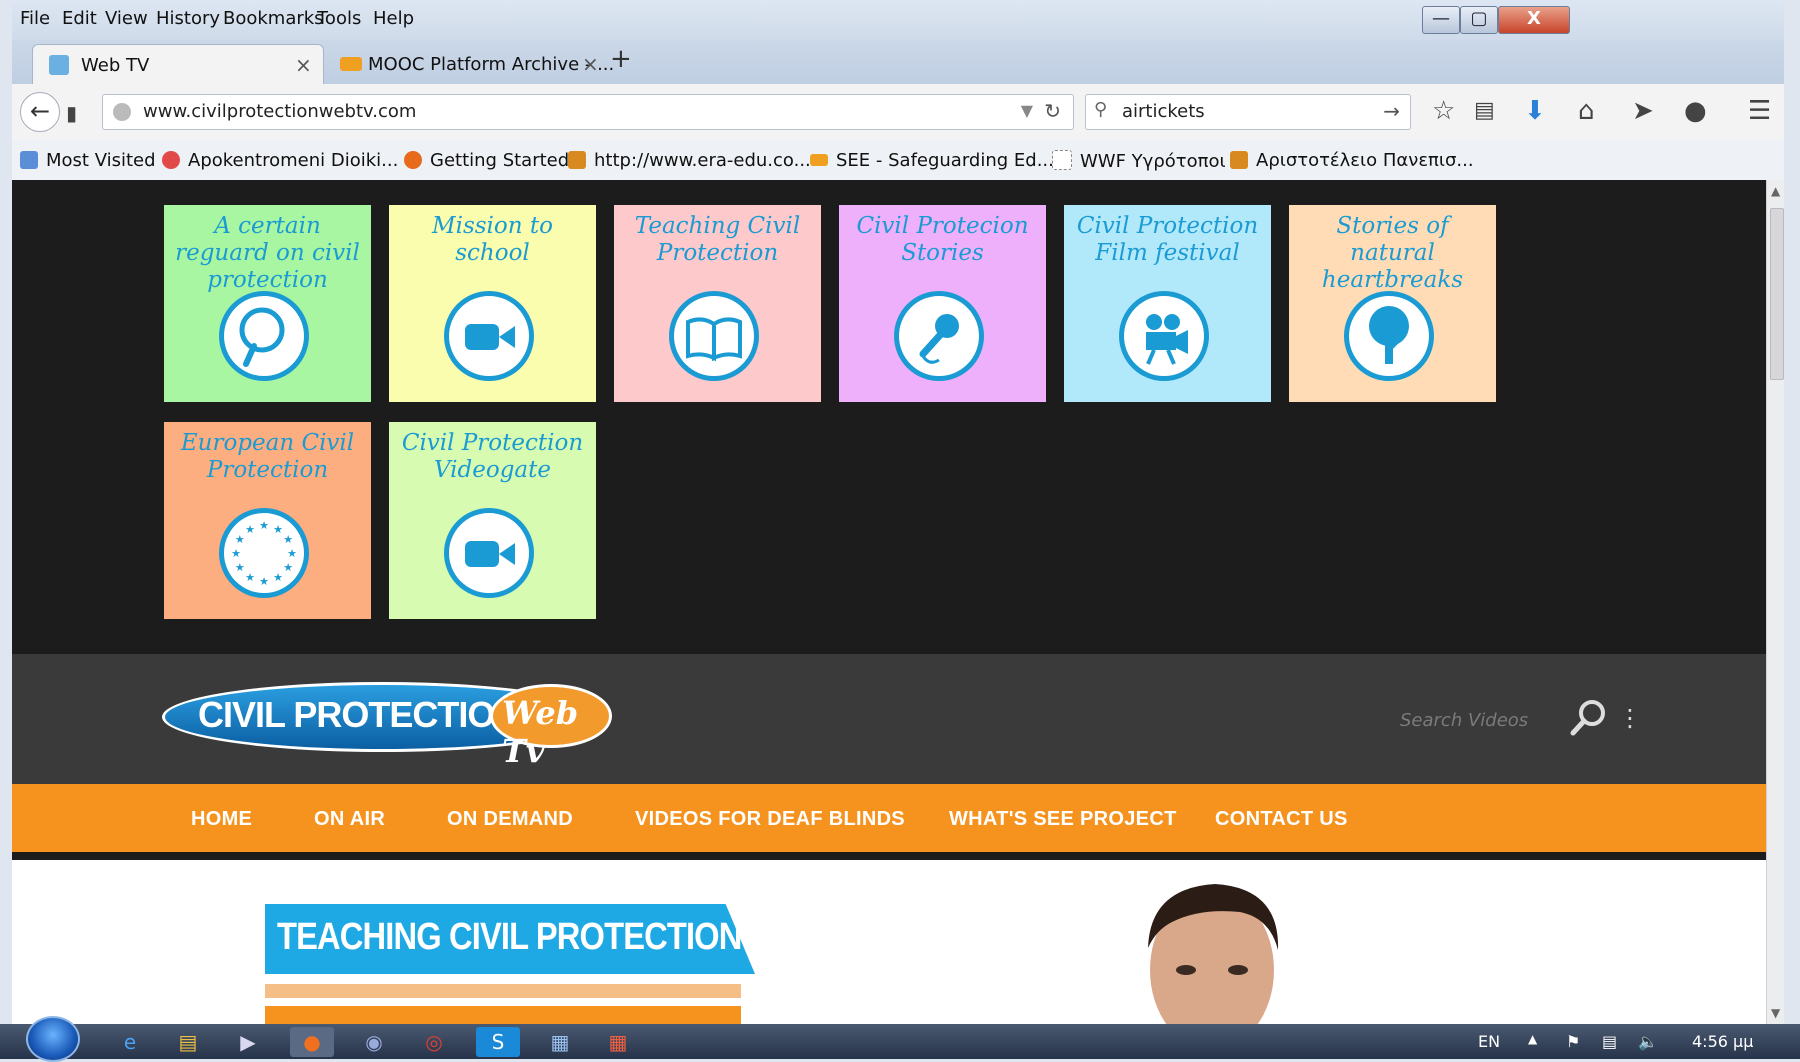  I want to click on scrollbar-thumb, so click(1777, 294).